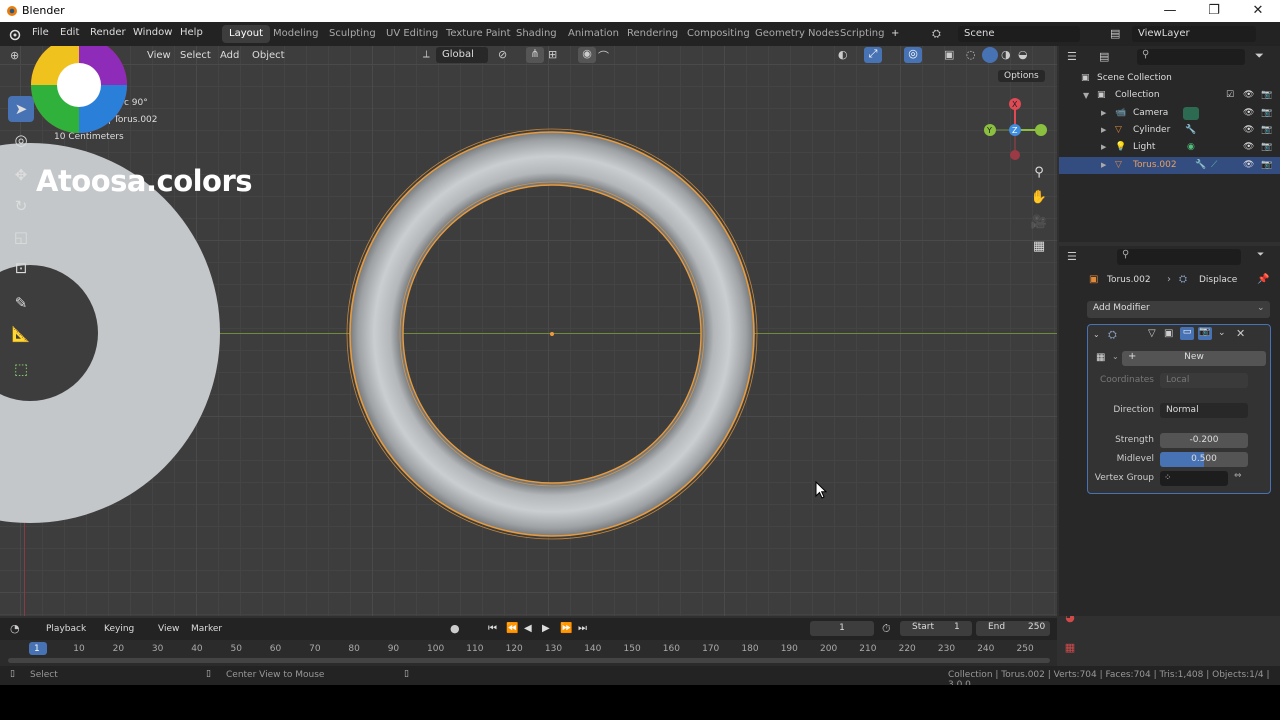  I want to click on play-reverse-icon: ◀, so click(528, 628).